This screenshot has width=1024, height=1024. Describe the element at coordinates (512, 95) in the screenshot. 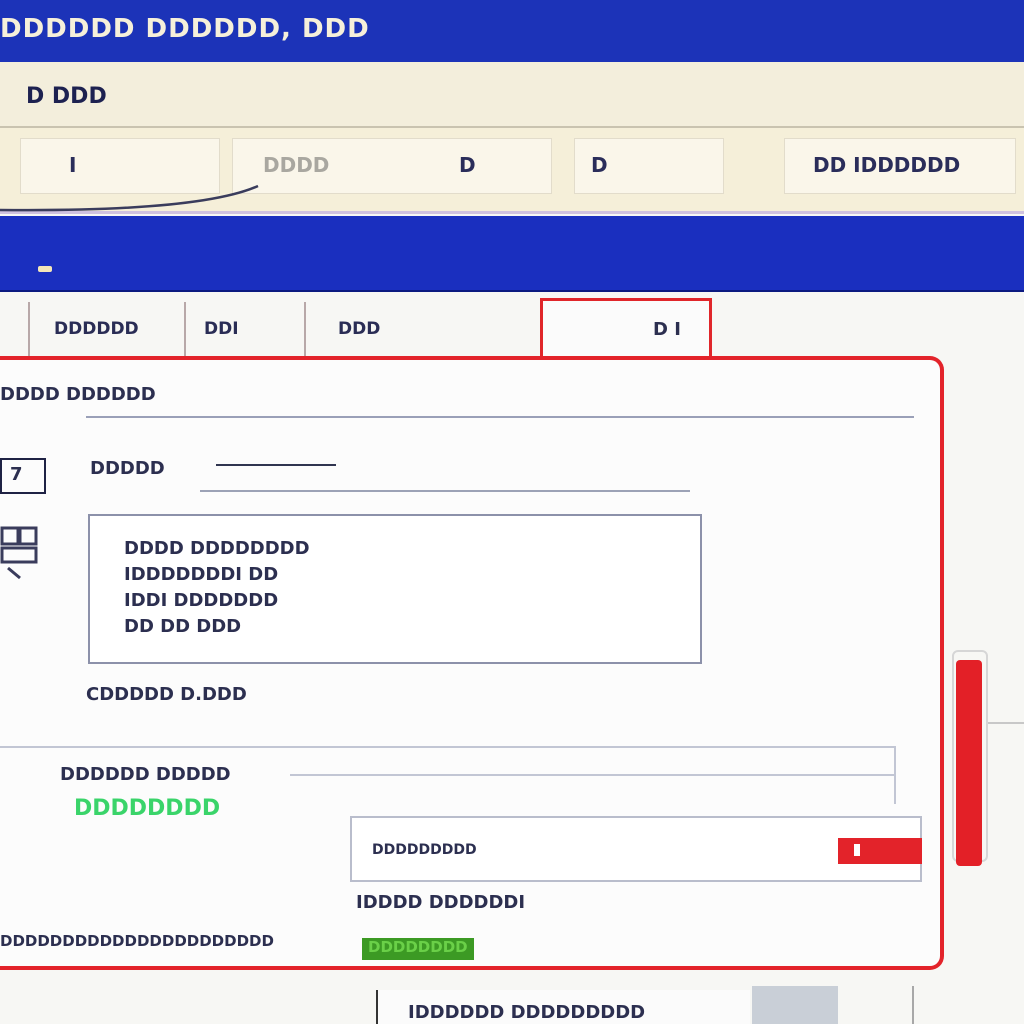

I see `menu-bar: D DDD` at that location.